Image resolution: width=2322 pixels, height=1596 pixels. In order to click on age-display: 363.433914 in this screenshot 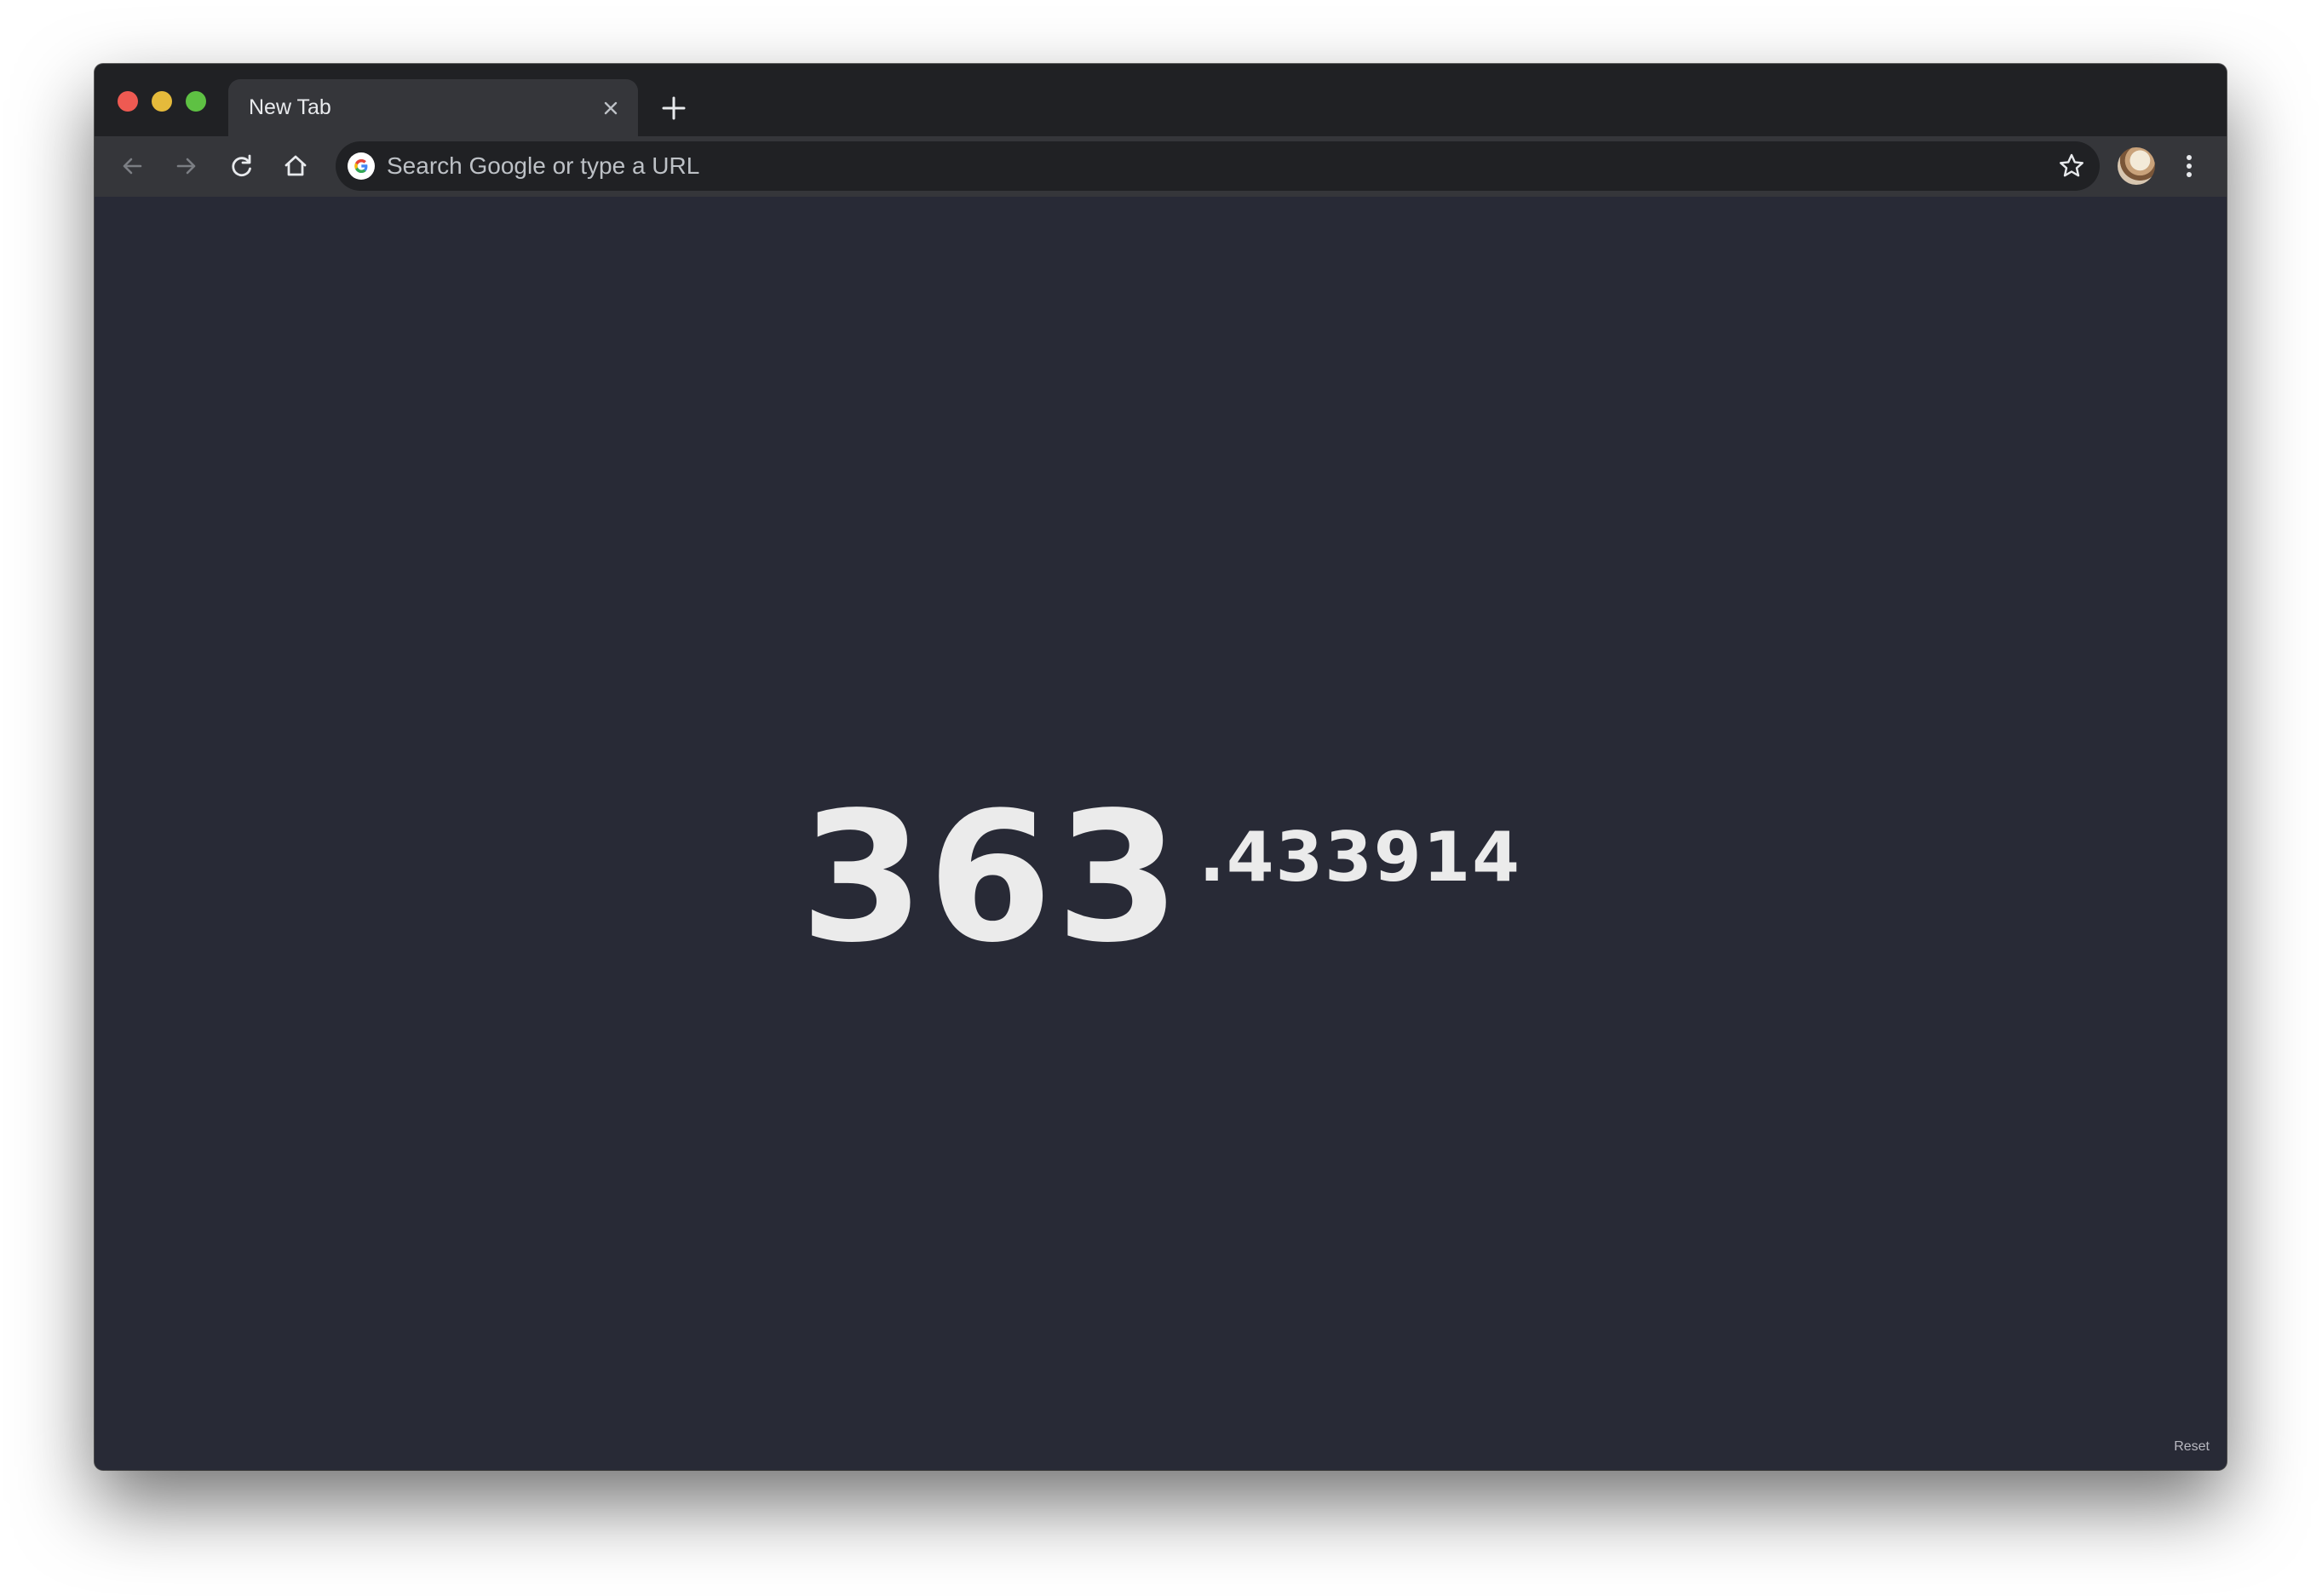, I will do `click(1161, 877)`.